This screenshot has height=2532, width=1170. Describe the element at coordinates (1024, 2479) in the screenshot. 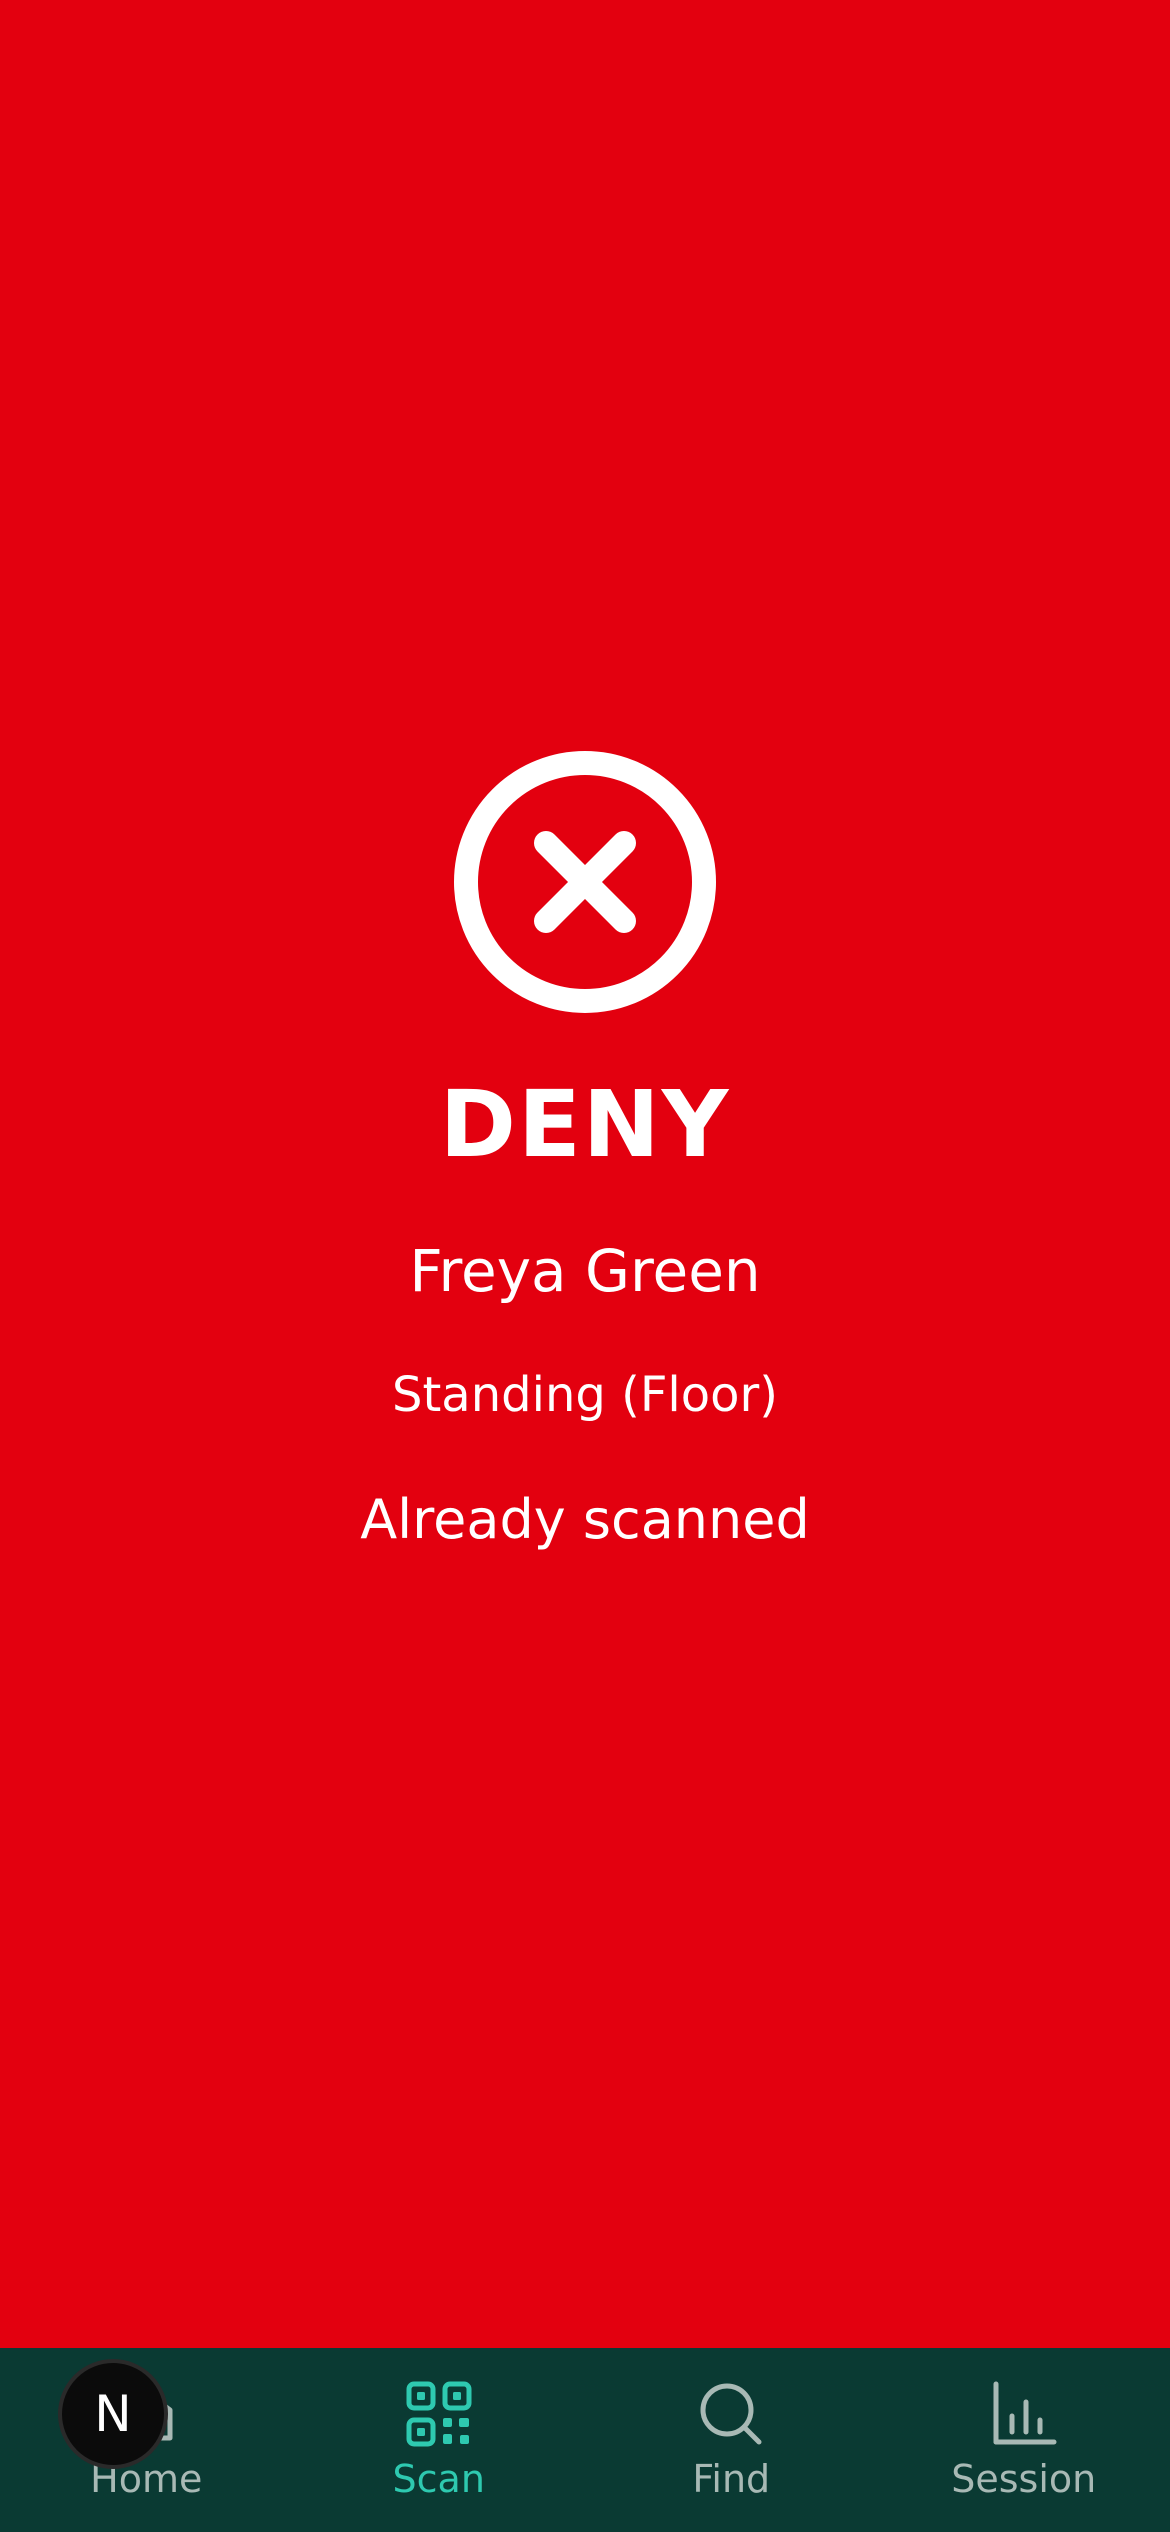

I see `nav-label-session: Session` at that location.